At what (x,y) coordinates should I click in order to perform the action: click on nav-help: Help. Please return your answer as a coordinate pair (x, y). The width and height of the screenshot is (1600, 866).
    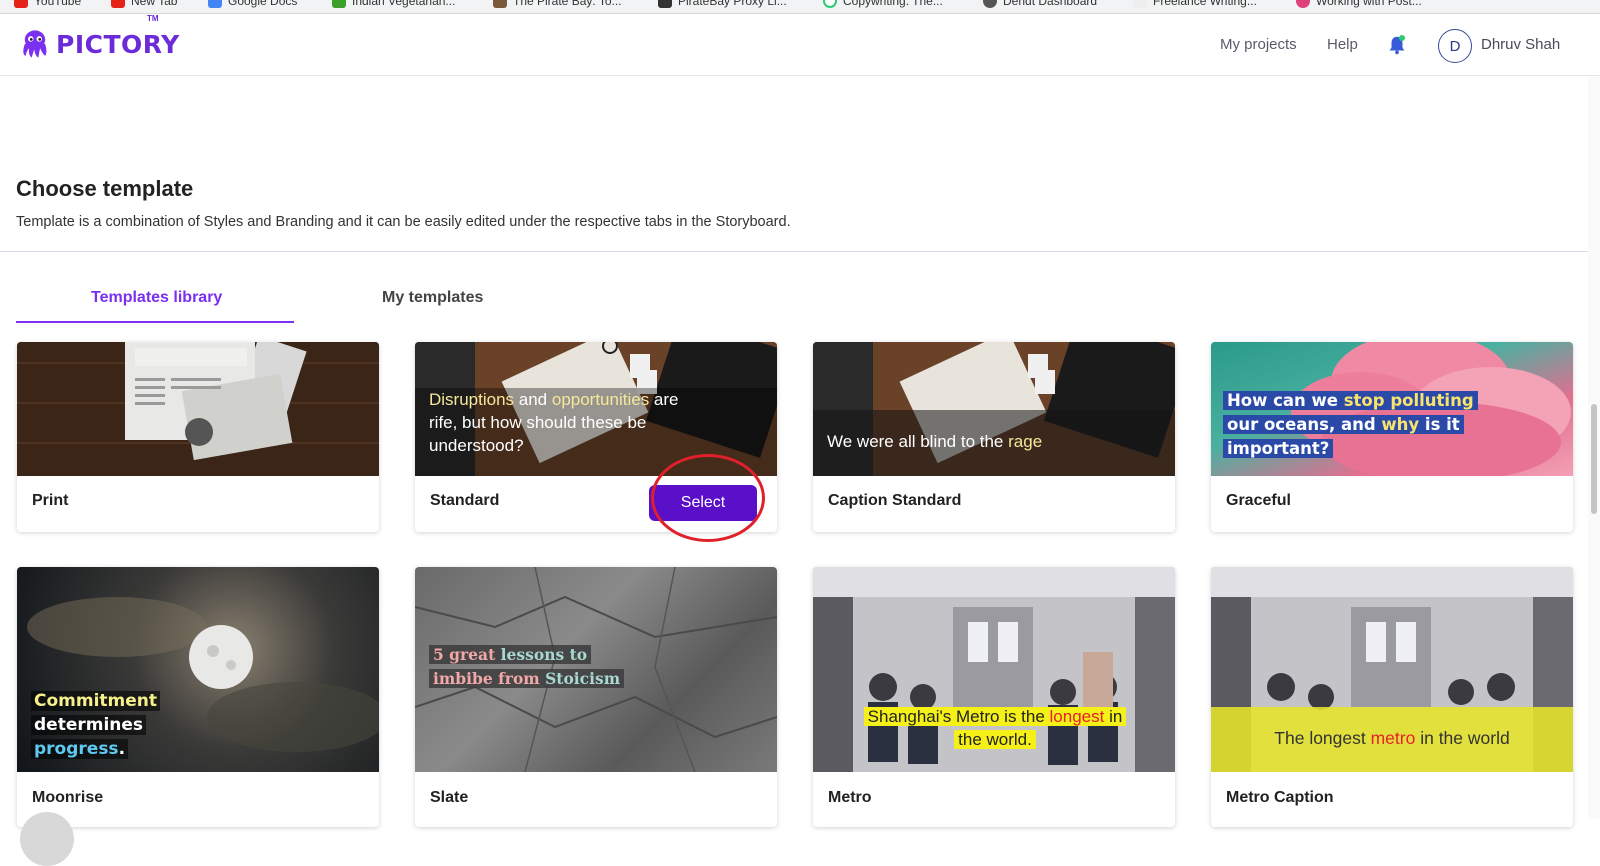
    Looking at the image, I should click on (1342, 44).